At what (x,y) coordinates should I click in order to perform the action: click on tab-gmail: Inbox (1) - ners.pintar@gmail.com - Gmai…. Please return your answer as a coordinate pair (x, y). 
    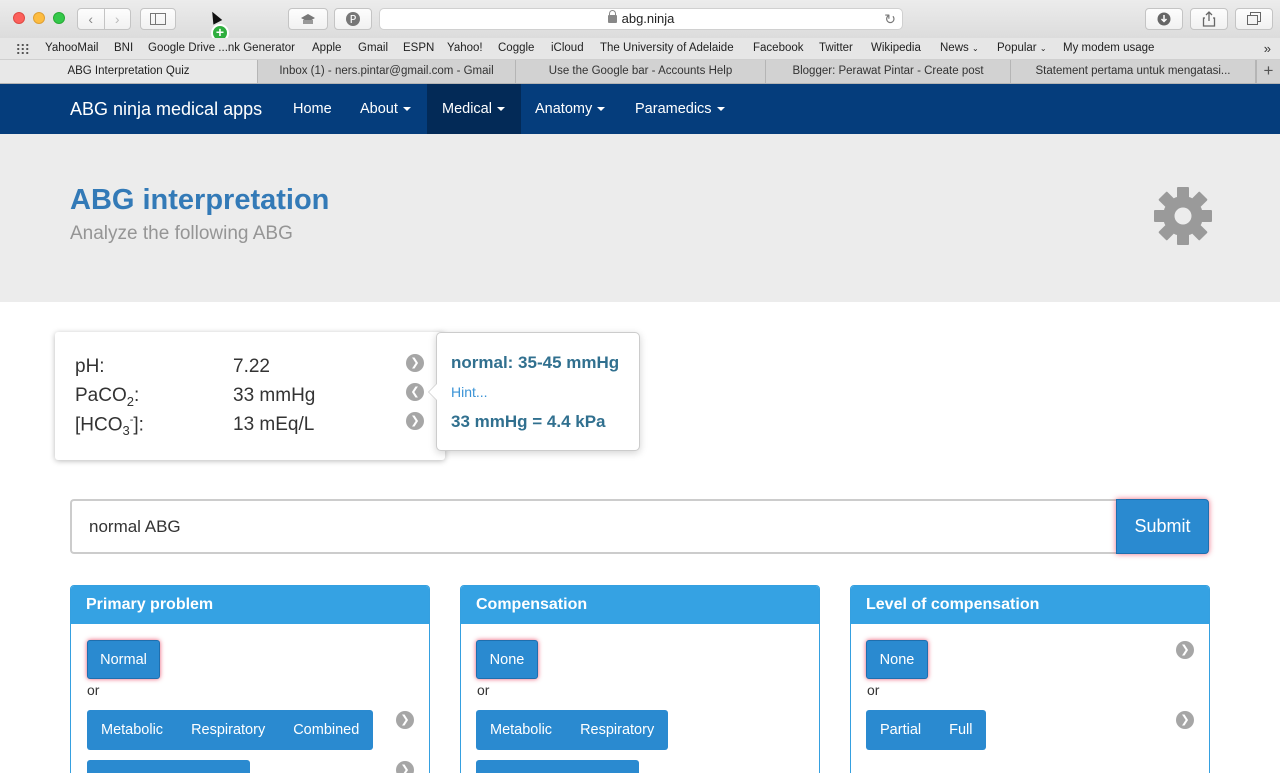
    Looking at the image, I should click on (387, 71).